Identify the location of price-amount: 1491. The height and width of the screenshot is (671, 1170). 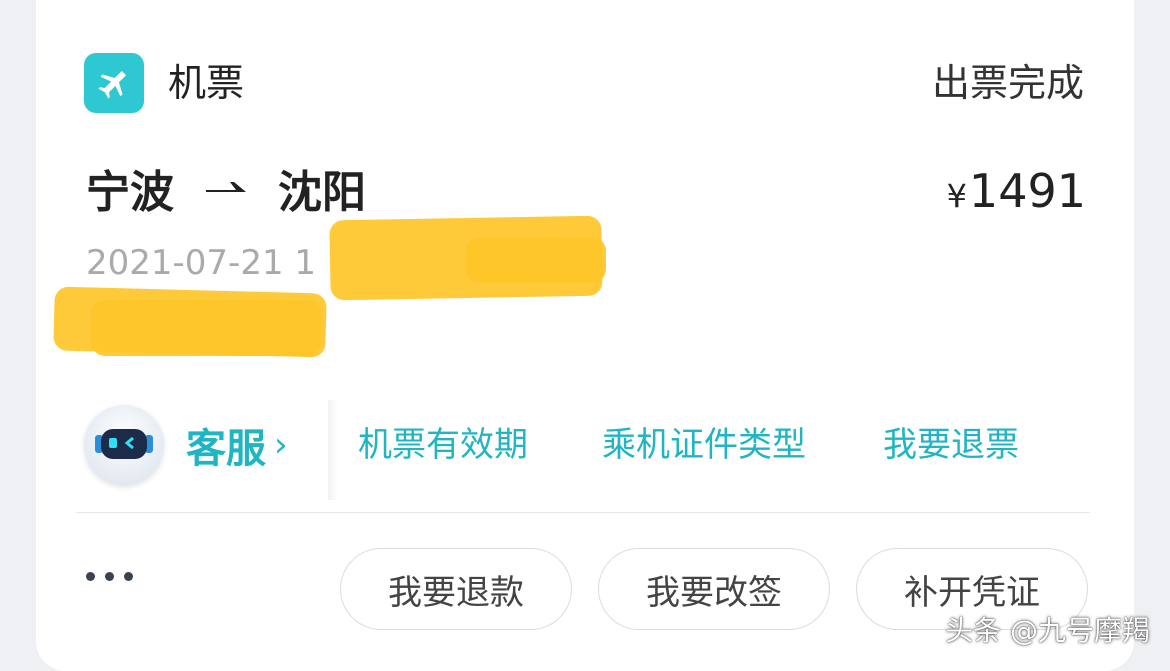
(1027, 191).